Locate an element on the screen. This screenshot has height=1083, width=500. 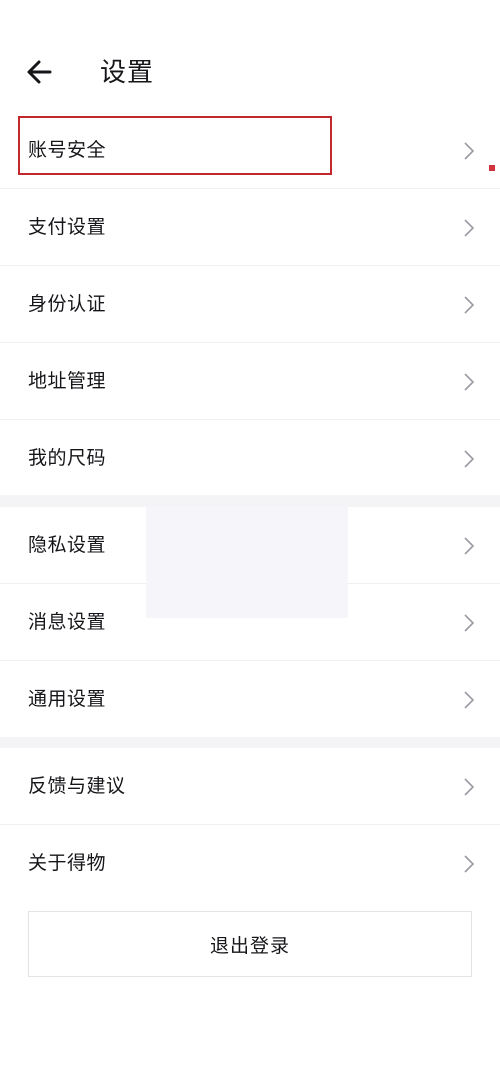
settings-item-label: 身份认证 is located at coordinates (67, 304).